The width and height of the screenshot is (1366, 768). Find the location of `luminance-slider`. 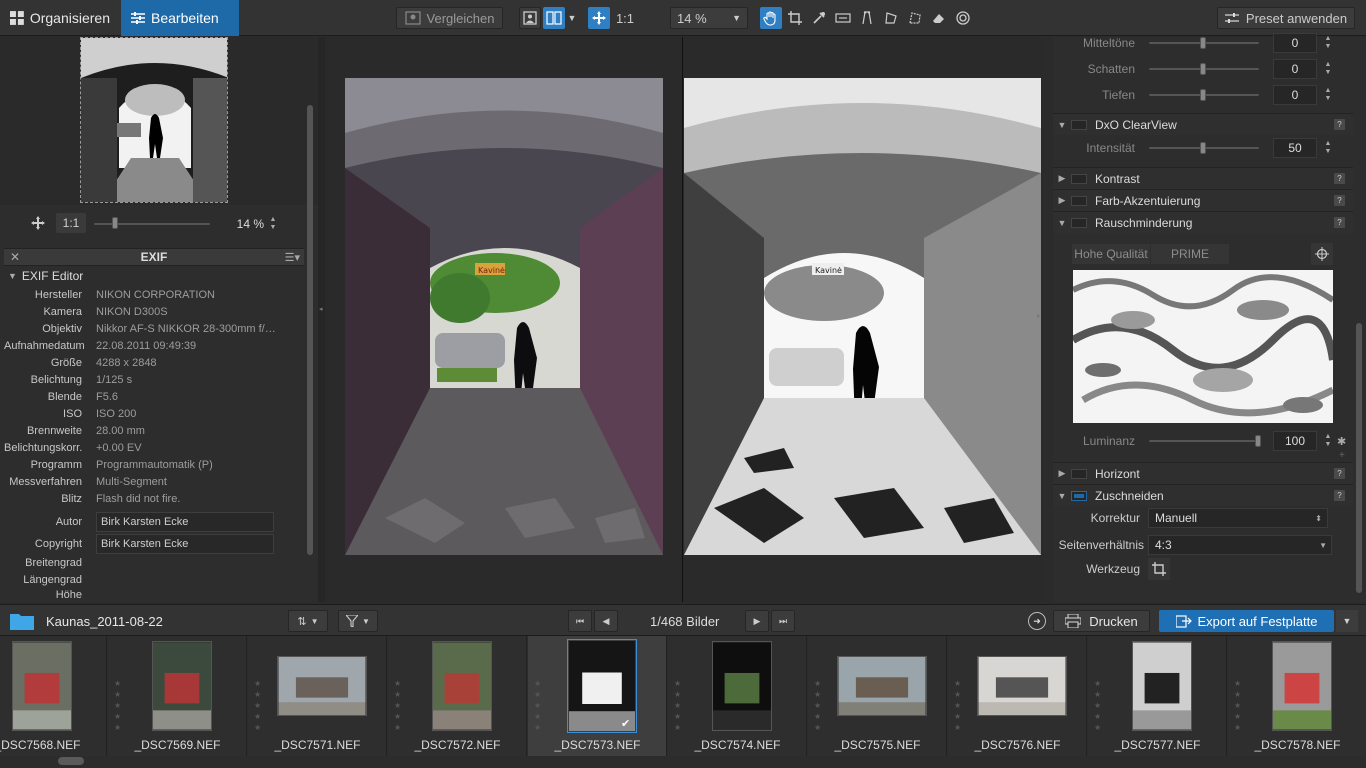

luminance-slider is located at coordinates (1204, 441).